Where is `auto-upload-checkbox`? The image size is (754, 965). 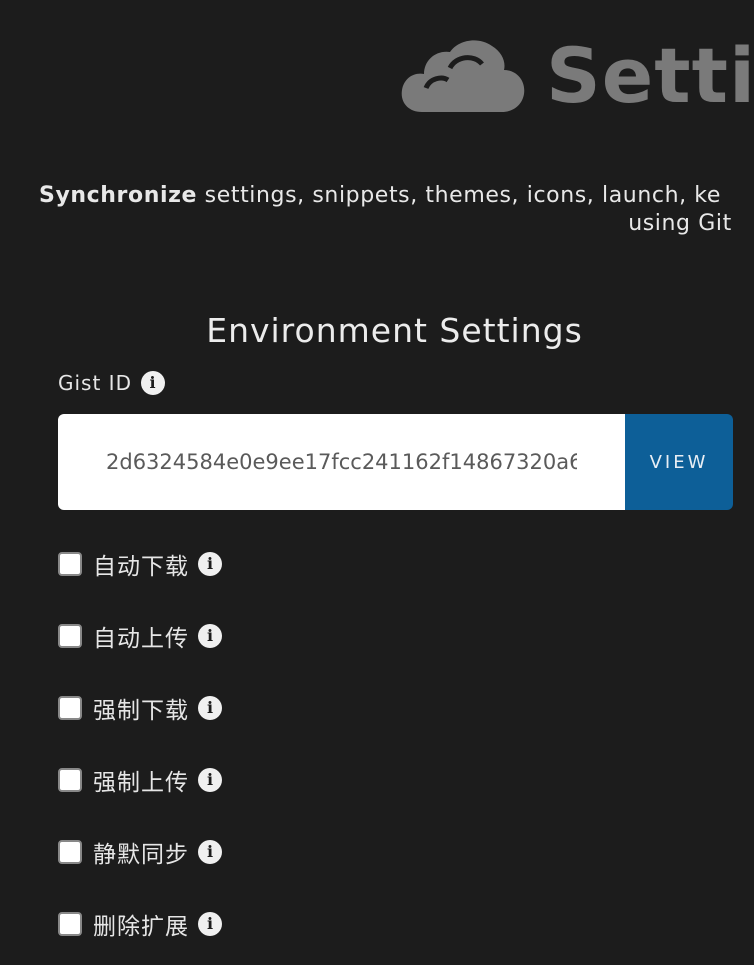
auto-upload-checkbox is located at coordinates (70, 636).